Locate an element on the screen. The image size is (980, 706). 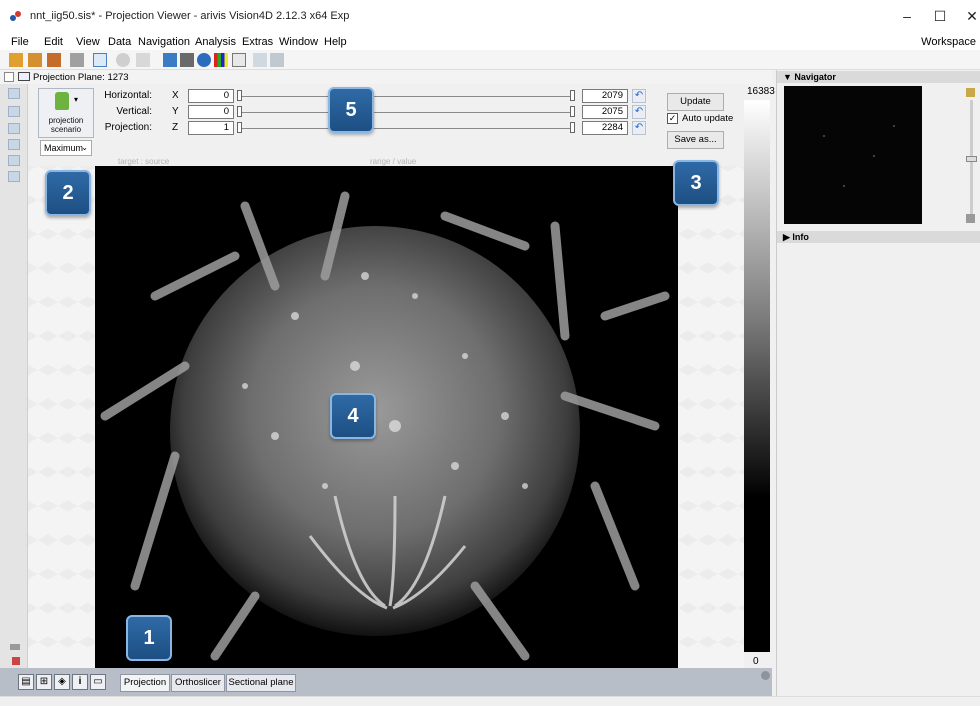
maximize-button: ☐ is located at coordinates (940, 16).